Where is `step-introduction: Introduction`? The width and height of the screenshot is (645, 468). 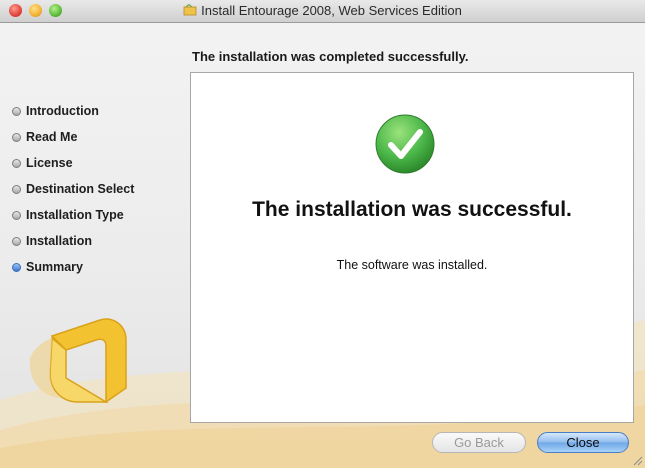 step-introduction: Introduction is located at coordinates (73, 111).